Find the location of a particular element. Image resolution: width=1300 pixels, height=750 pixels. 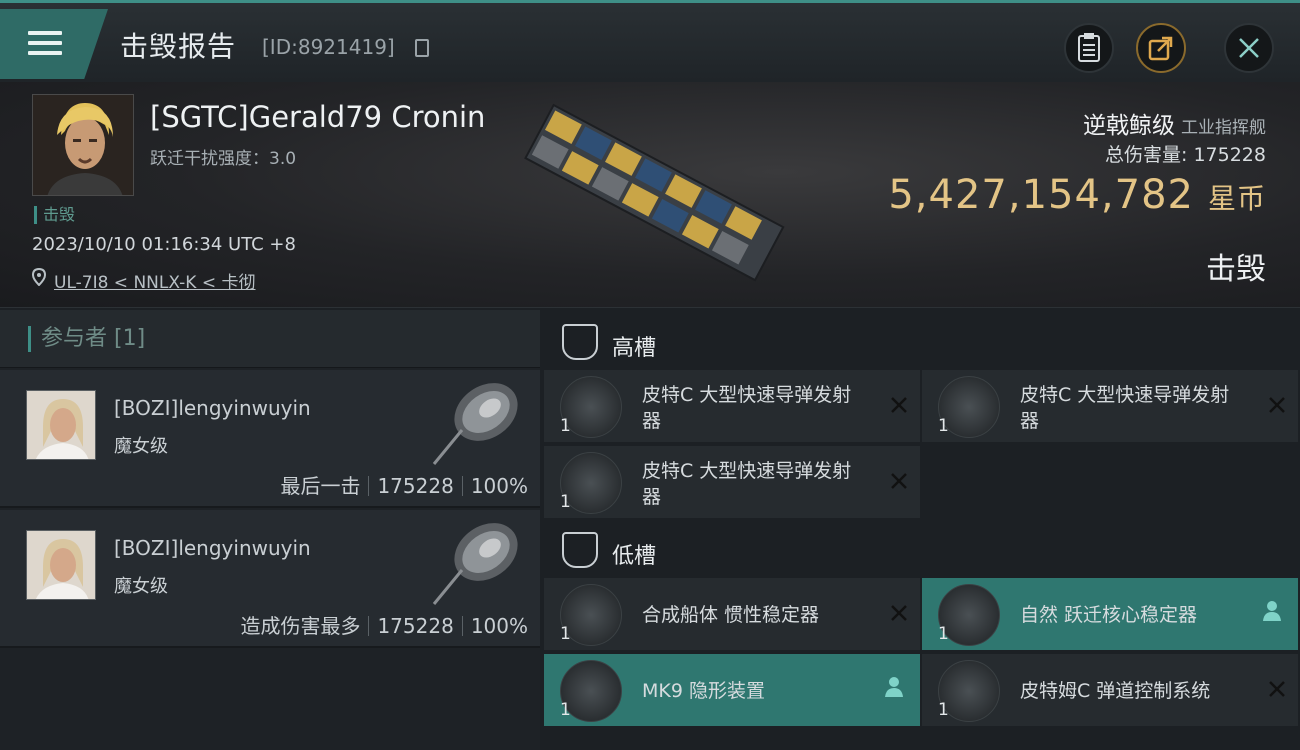

module-name: 自然 跃迁核心稳定器 is located at coordinates (1109, 615).